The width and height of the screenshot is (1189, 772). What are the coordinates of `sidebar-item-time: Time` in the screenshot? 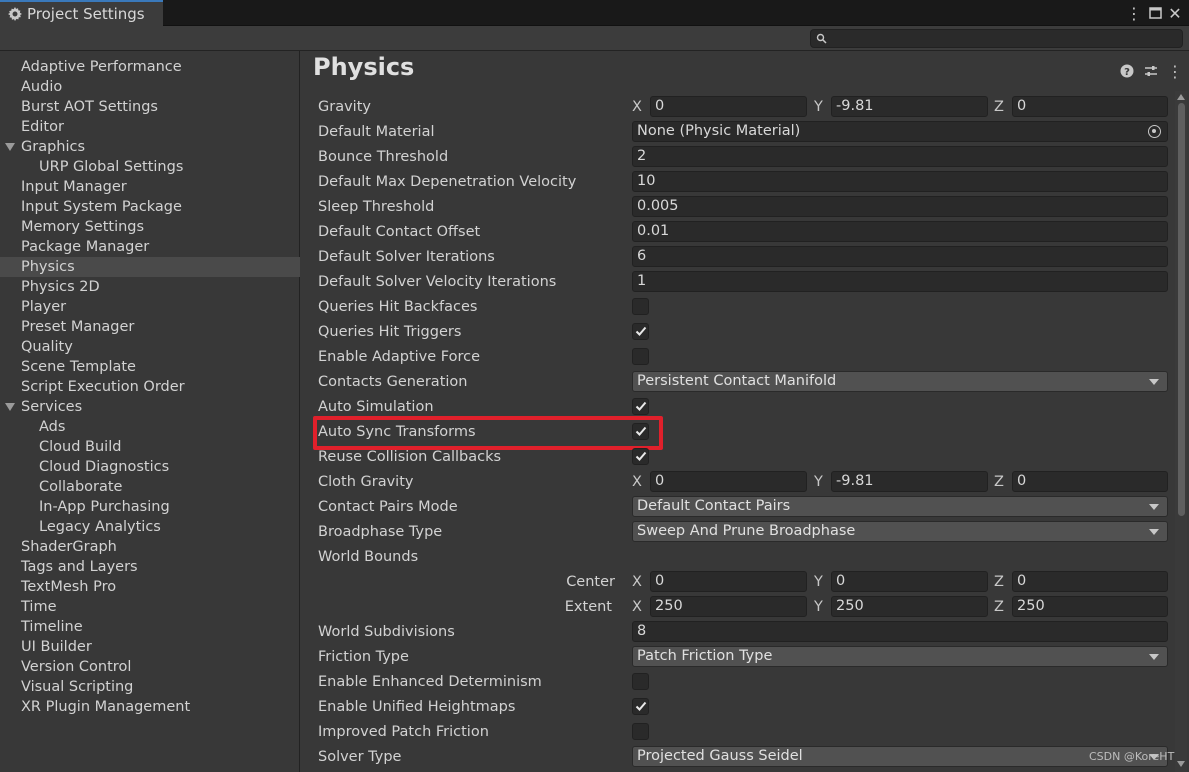 It's located at (150, 607).